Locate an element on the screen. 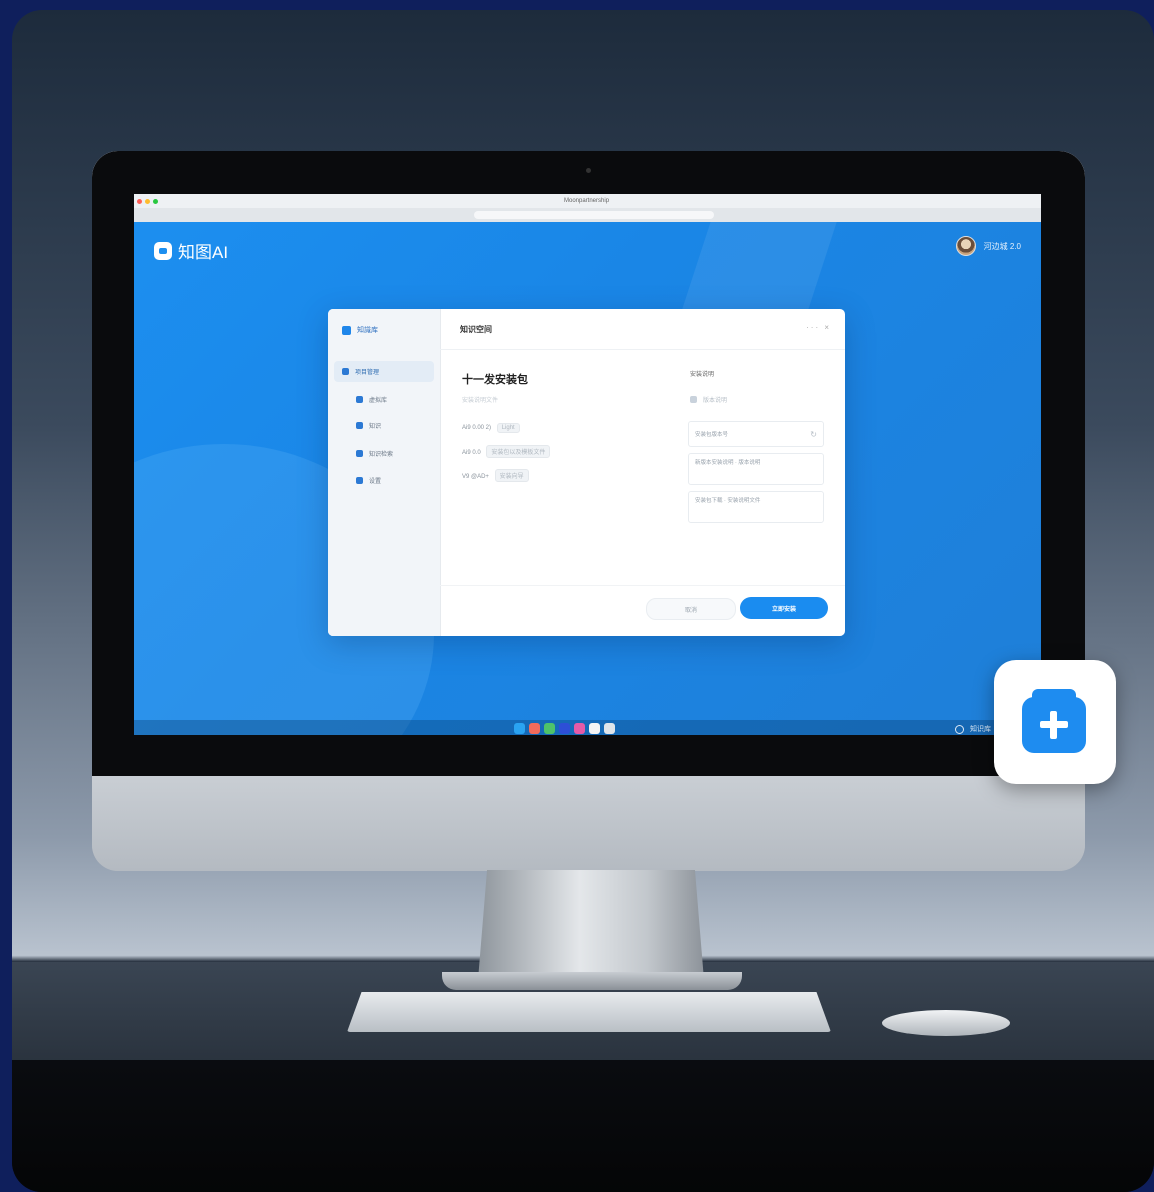  row-label: Ai9 0.0 is located at coordinates (471, 453).